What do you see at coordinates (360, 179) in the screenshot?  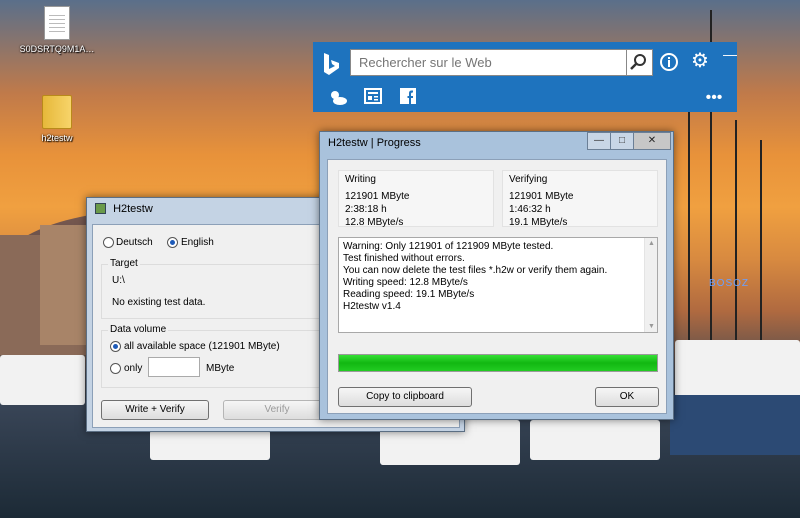 I see `writing-label: Writing` at bounding box center [360, 179].